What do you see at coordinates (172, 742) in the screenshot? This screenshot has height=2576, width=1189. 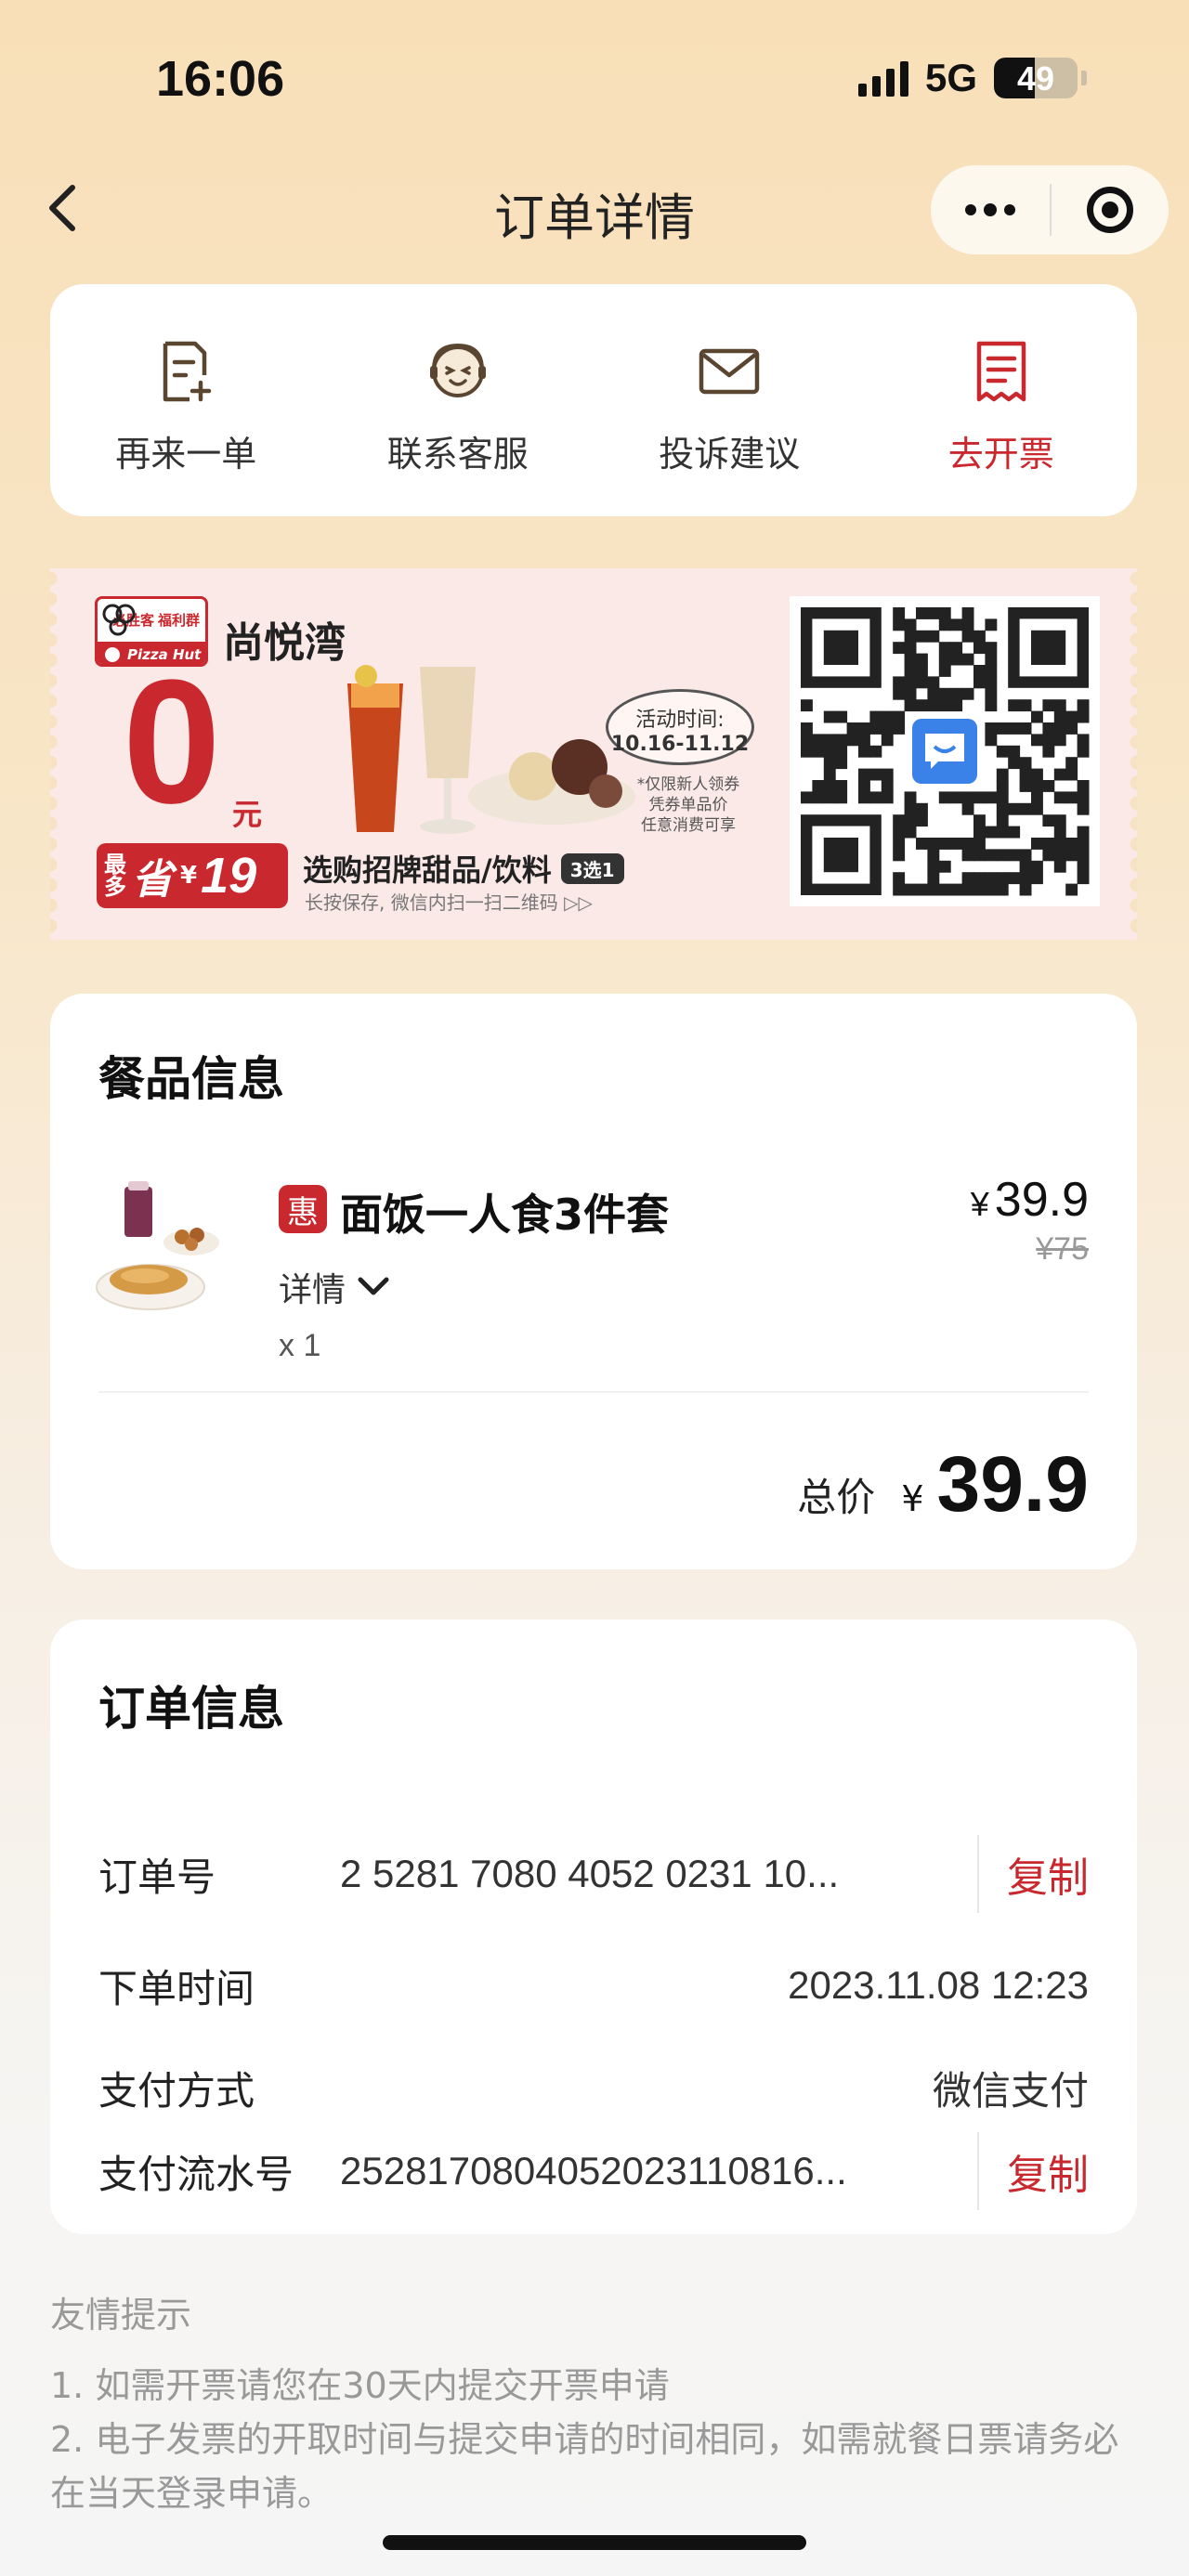 I see `promo-price: 0` at bounding box center [172, 742].